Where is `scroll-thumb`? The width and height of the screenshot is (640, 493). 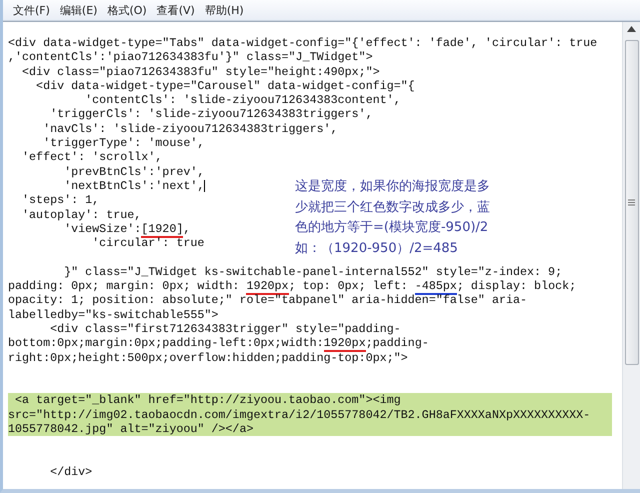 scroll-thumb is located at coordinates (631, 202).